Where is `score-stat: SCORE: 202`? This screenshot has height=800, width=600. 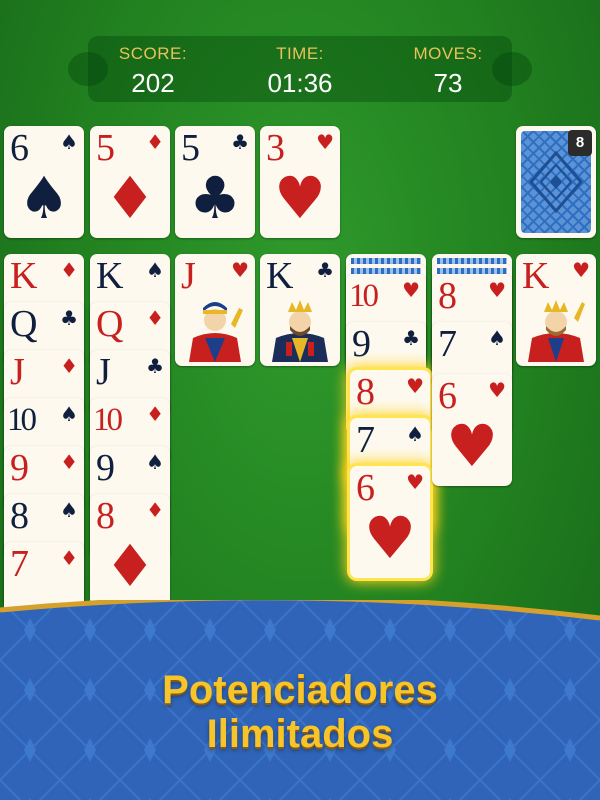
score-stat: SCORE: 202 is located at coordinates (153, 71).